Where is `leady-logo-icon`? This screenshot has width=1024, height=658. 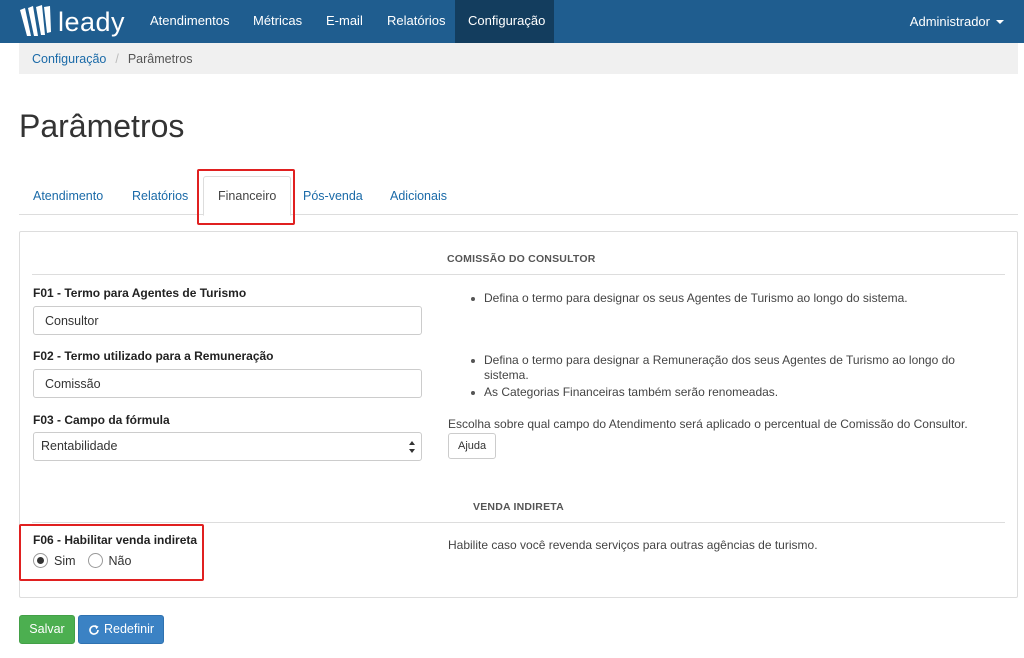
leady-logo-icon is located at coordinates (35, 20).